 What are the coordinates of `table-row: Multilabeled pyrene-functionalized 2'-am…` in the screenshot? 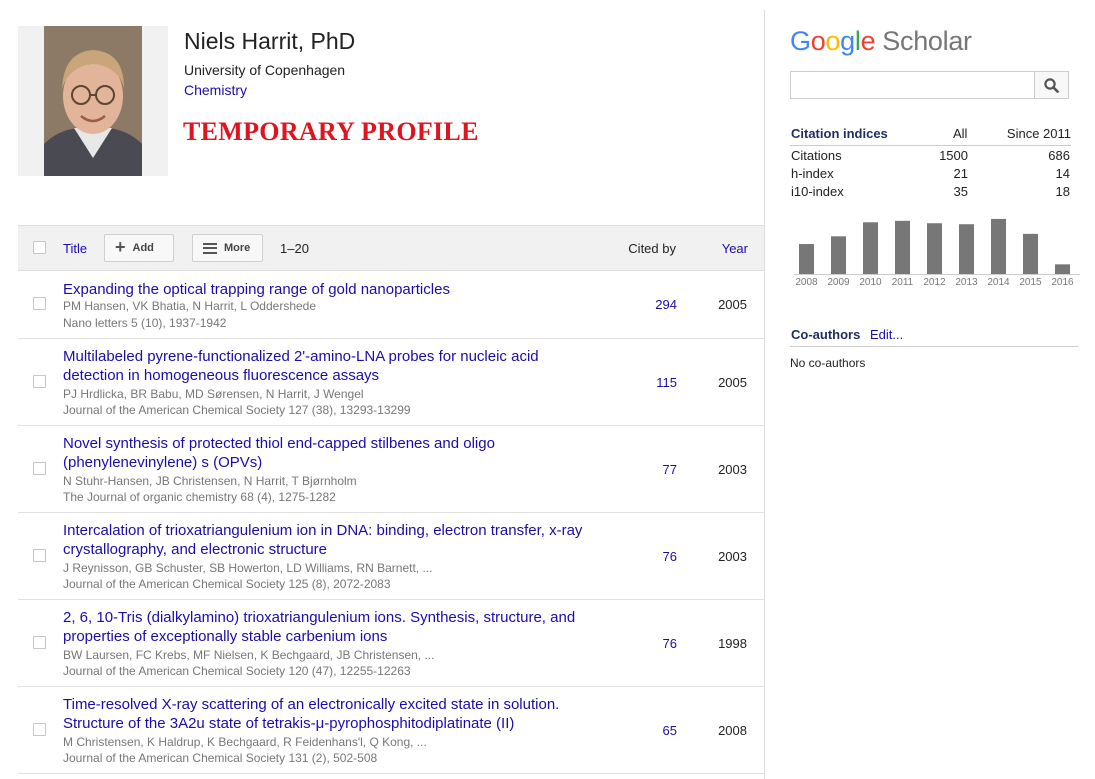 It's located at (391, 382).